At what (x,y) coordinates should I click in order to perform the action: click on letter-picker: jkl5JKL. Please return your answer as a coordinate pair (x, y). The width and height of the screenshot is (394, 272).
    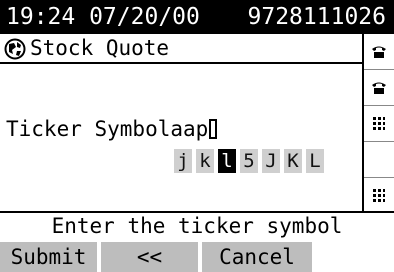
    Looking at the image, I should click on (249, 162).